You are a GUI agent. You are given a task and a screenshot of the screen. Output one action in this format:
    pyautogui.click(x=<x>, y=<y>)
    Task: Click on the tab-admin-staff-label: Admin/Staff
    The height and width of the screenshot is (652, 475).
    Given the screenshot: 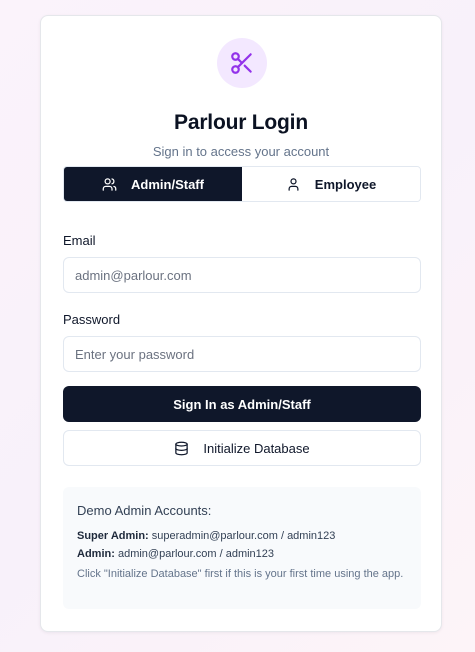 What is the action you would take?
    pyautogui.click(x=167, y=184)
    